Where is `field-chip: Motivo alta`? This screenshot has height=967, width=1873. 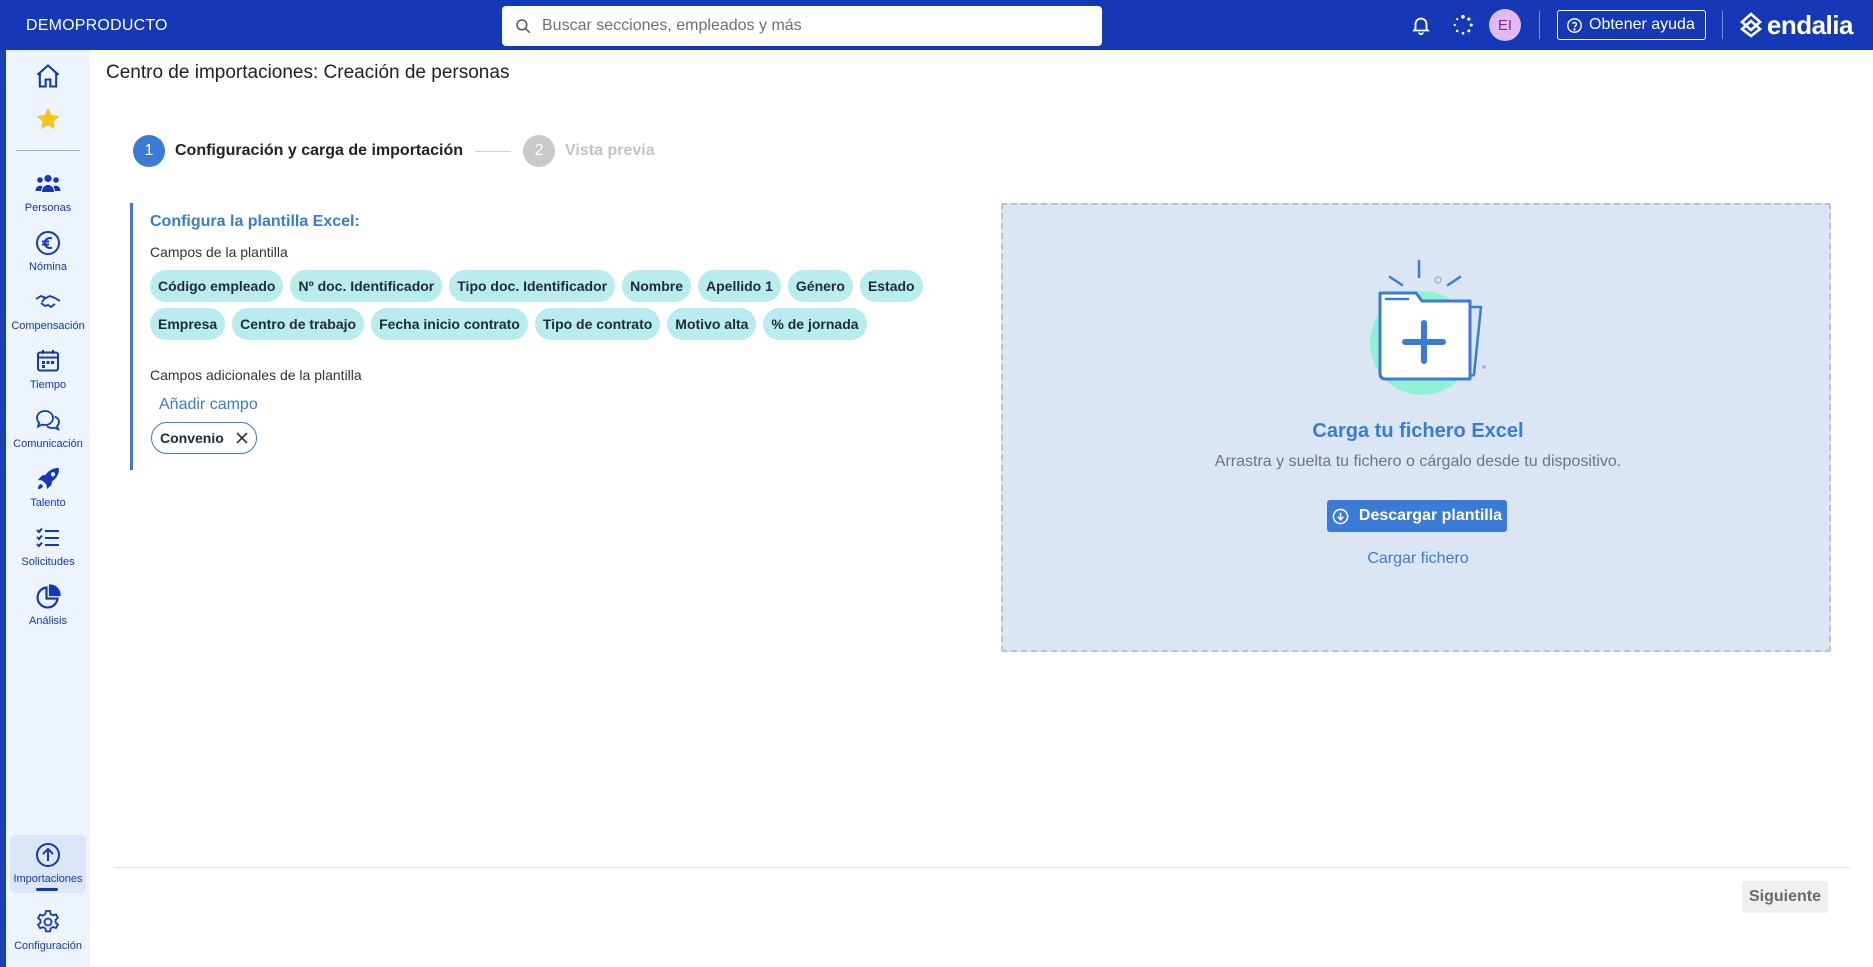 field-chip: Motivo alta is located at coordinates (712, 324).